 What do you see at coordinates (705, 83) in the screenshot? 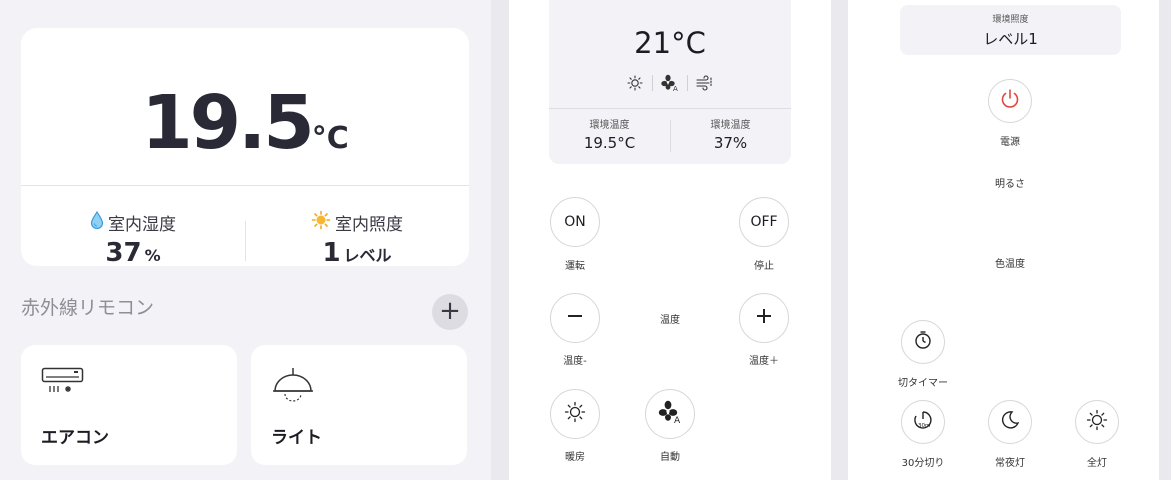
I see `wind-icon` at bounding box center [705, 83].